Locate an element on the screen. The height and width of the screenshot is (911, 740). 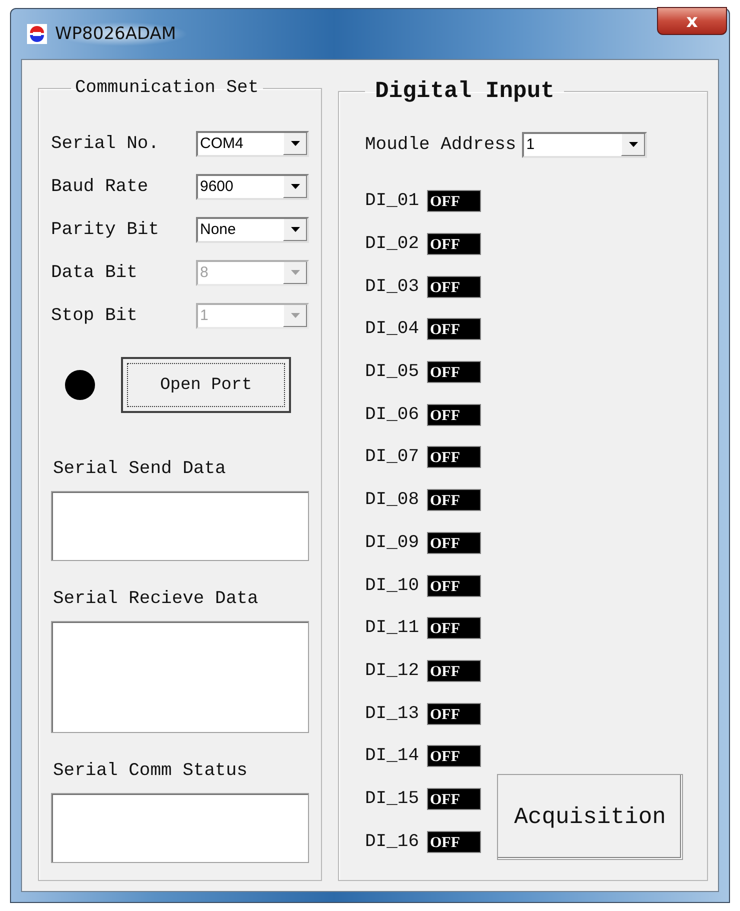
group-title: Digital Input is located at coordinates (465, 91).